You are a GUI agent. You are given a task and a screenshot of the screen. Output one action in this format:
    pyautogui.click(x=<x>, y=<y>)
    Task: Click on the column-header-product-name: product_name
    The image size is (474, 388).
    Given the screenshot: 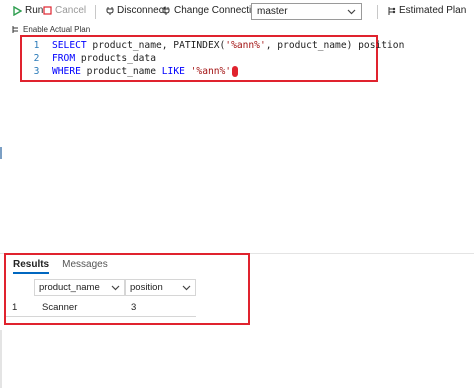 What is the action you would take?
    pyautogui.click(x=79, y=287)
    